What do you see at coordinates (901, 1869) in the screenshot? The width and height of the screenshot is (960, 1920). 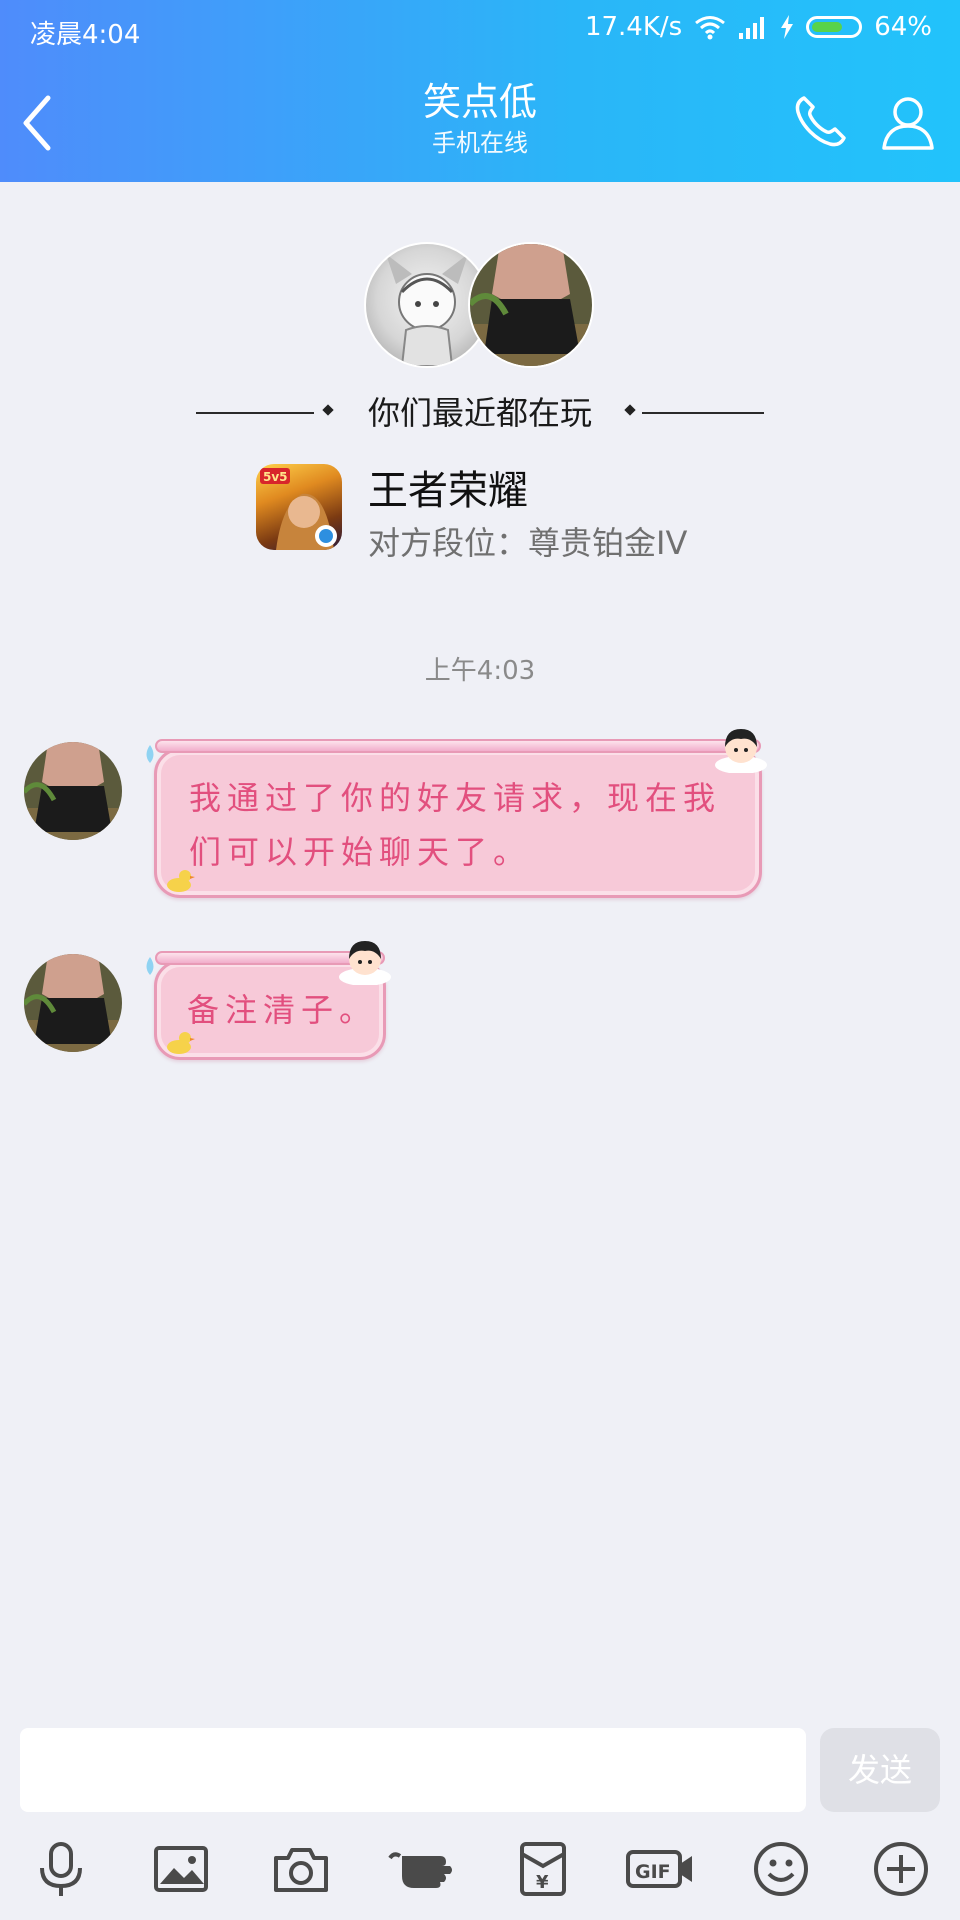 I see `plus-icon` at bounding box center [901, 1869].